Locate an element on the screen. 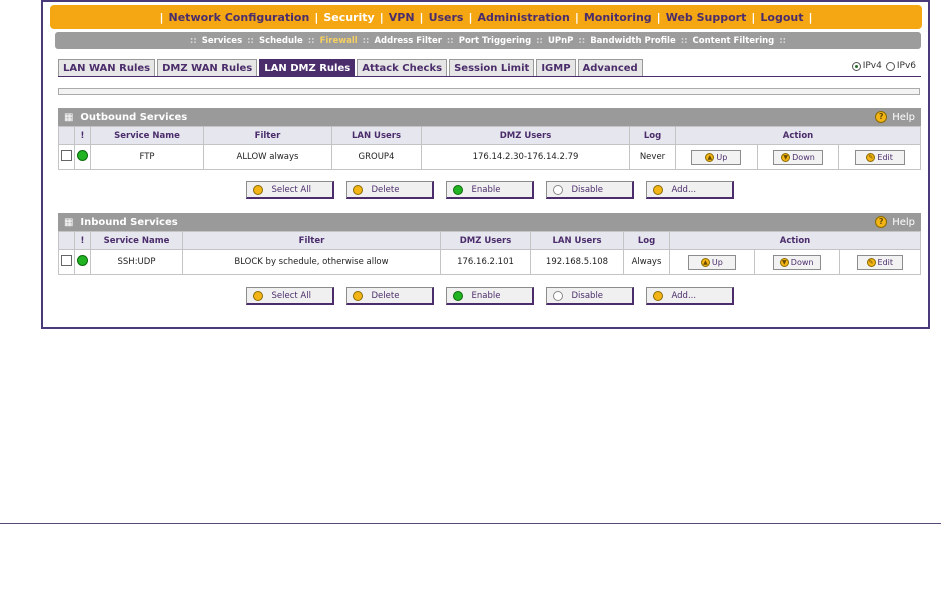 This screenshot has height=592, width=941. inbound-delete-button: Delete is located at coordinates (389, 296).